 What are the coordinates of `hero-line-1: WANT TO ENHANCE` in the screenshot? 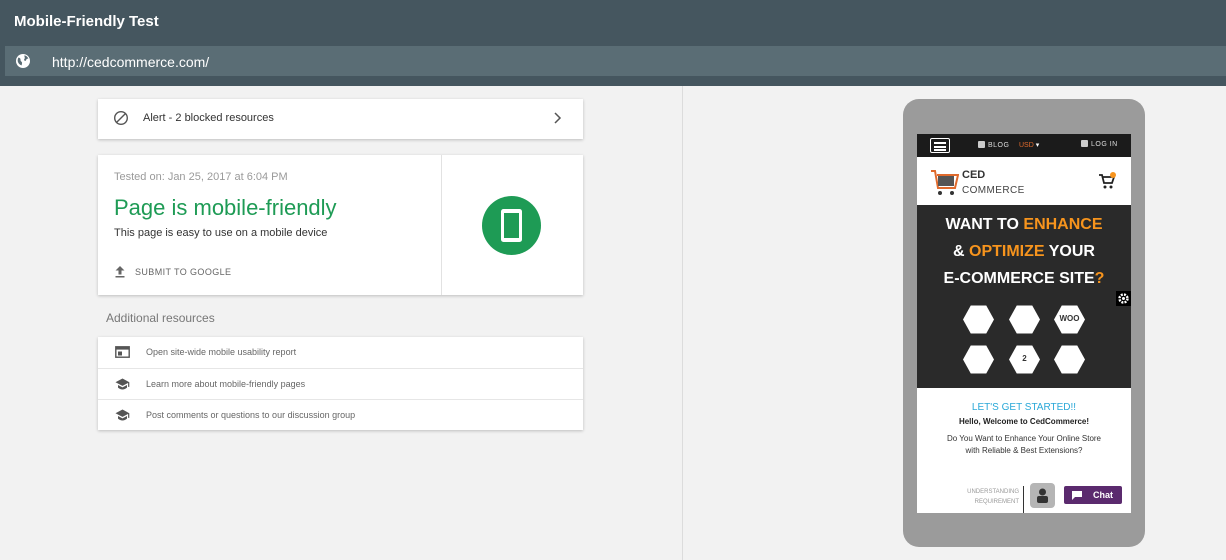 It's located at (1024, 225).